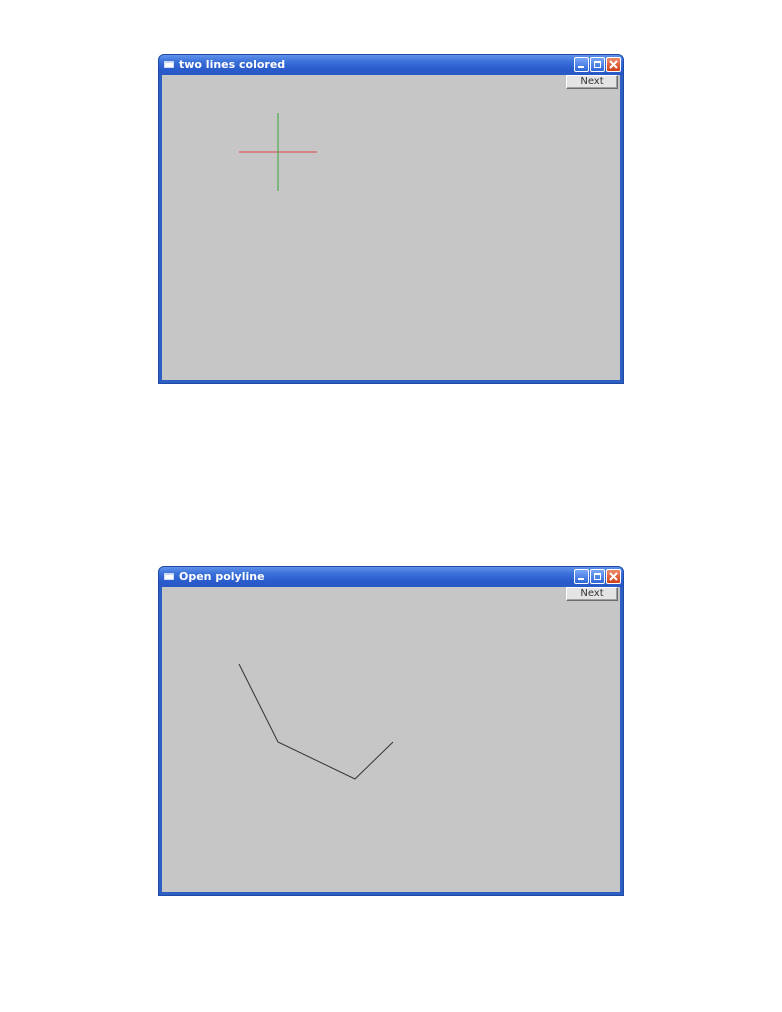 The image size is (782, 1012). I want to click on window-title: Open polyline, so click(222, 576).